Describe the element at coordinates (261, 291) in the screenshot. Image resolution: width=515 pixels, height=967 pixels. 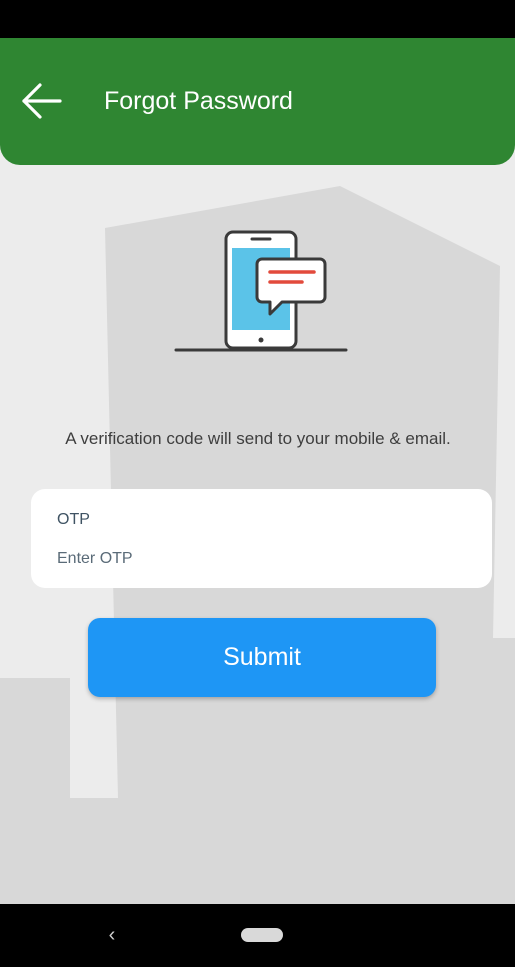
I see `phone-message-icon` at that location.